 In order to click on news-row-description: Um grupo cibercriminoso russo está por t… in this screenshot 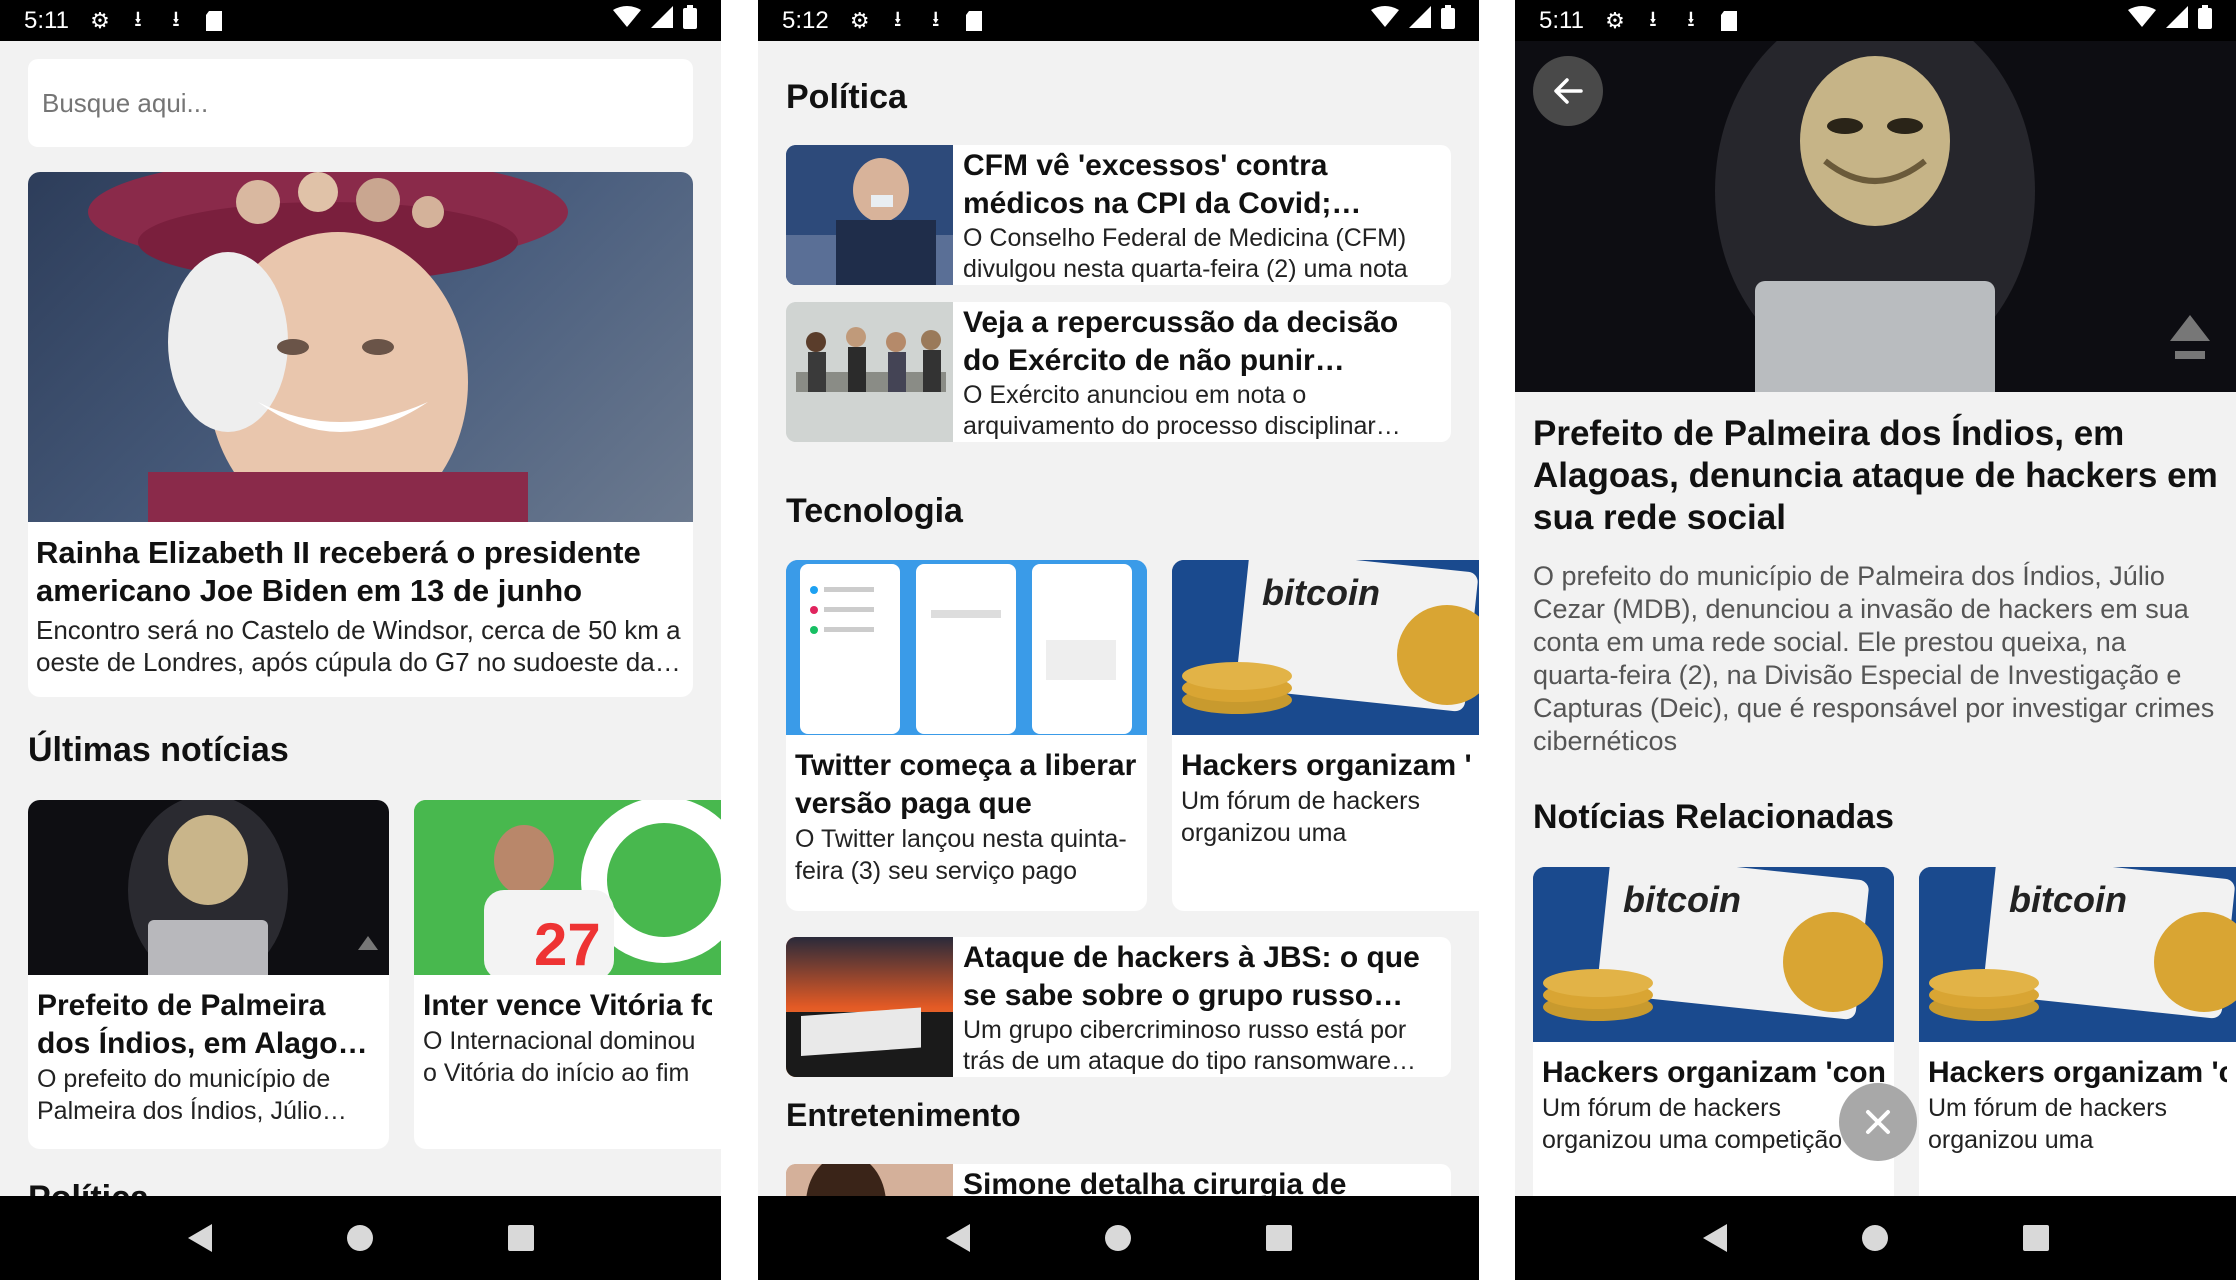, I will do `click(1185, 1045)`.